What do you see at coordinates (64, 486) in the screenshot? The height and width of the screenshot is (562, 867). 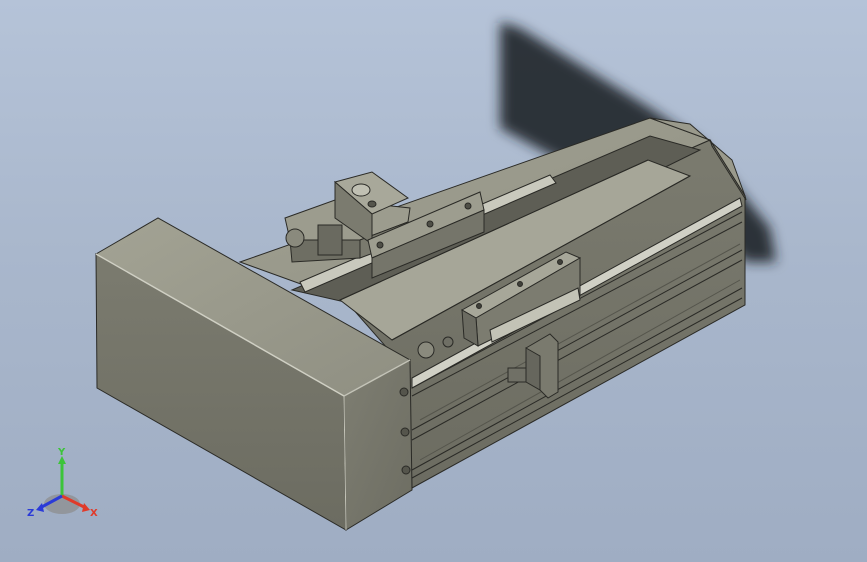 I see `orientation-triad: Y X Z` at bounding box center [64, 486].